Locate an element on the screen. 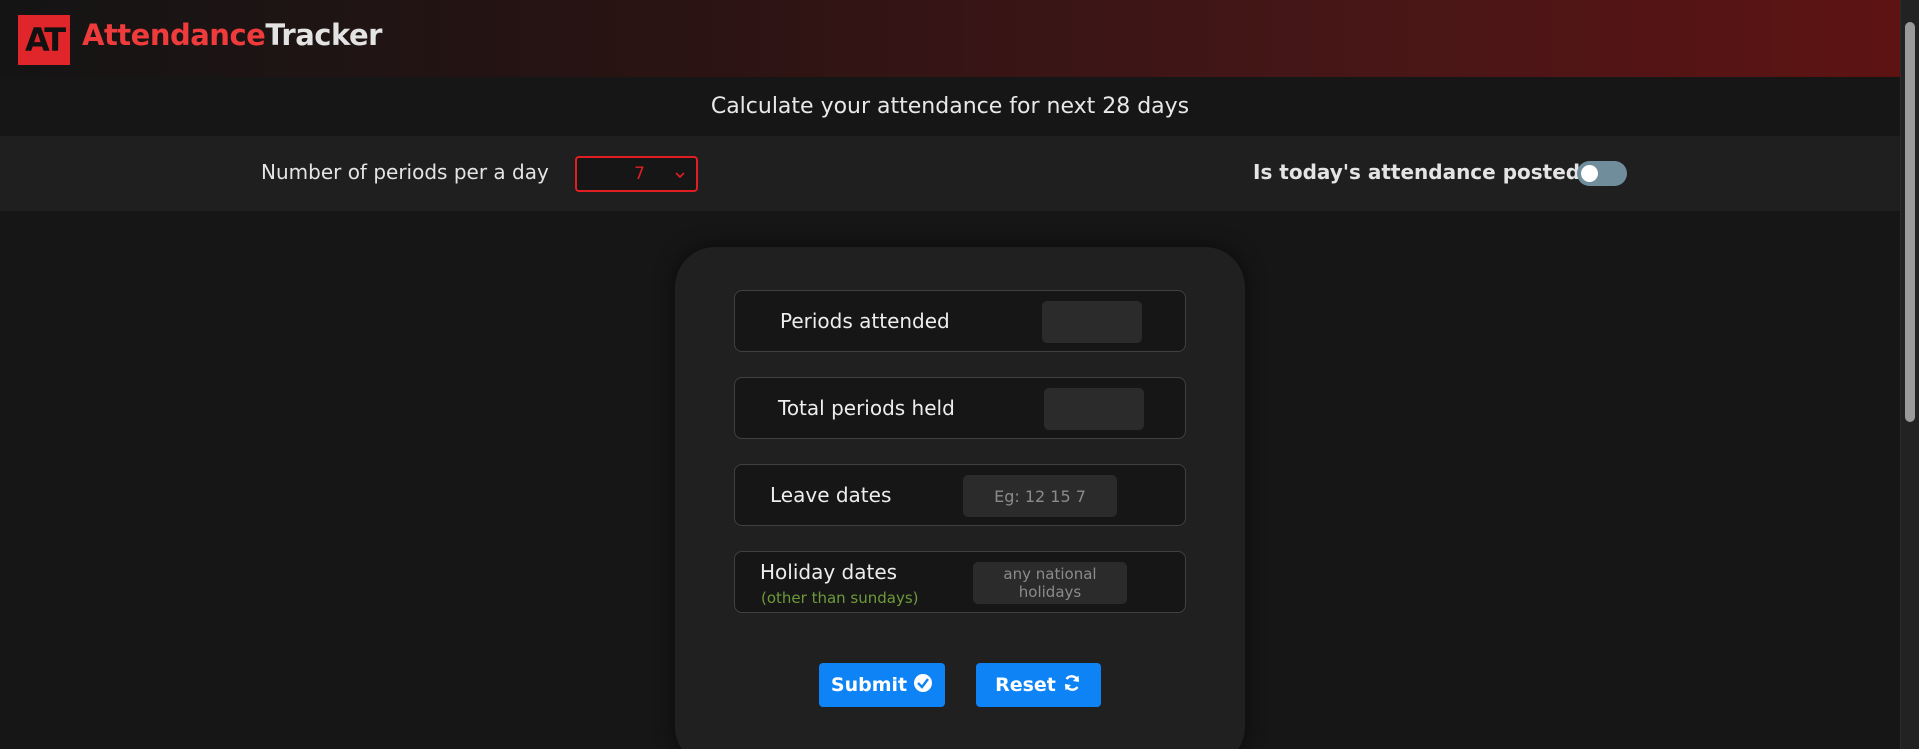 This screenshot has height=749, width=1919. brand-title: AttendanceTracker is located at coordinates (232, 35).